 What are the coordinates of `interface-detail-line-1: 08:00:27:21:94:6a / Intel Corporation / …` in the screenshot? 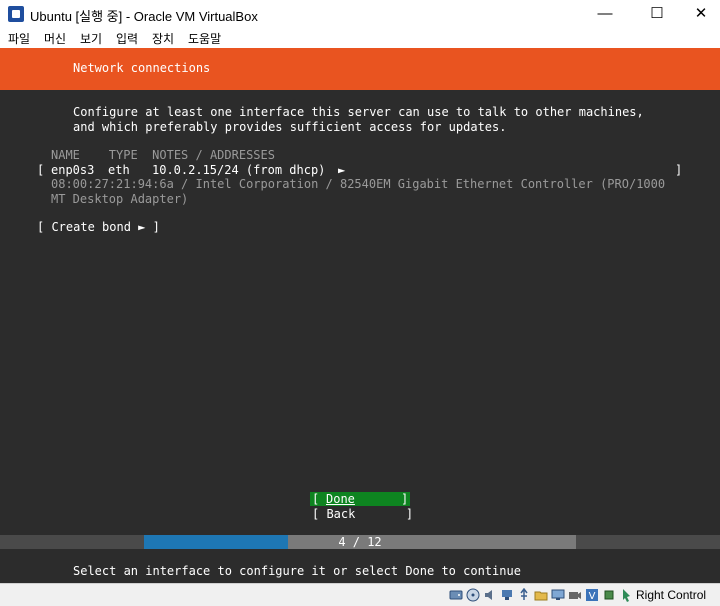 It's located at (358, 184).